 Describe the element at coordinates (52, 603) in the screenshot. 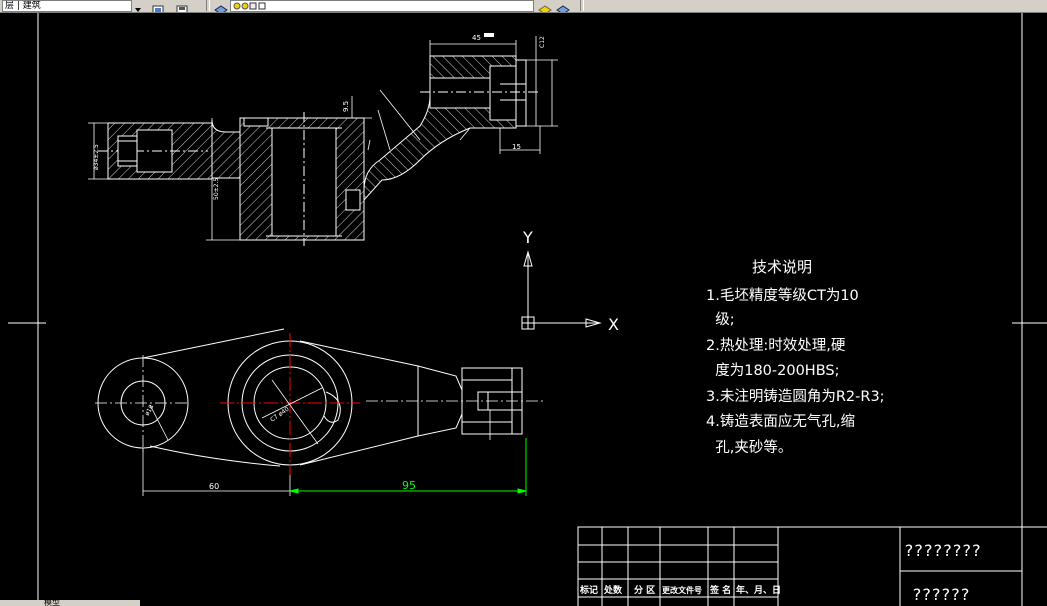

I see `model-tab: 模型` at that location.